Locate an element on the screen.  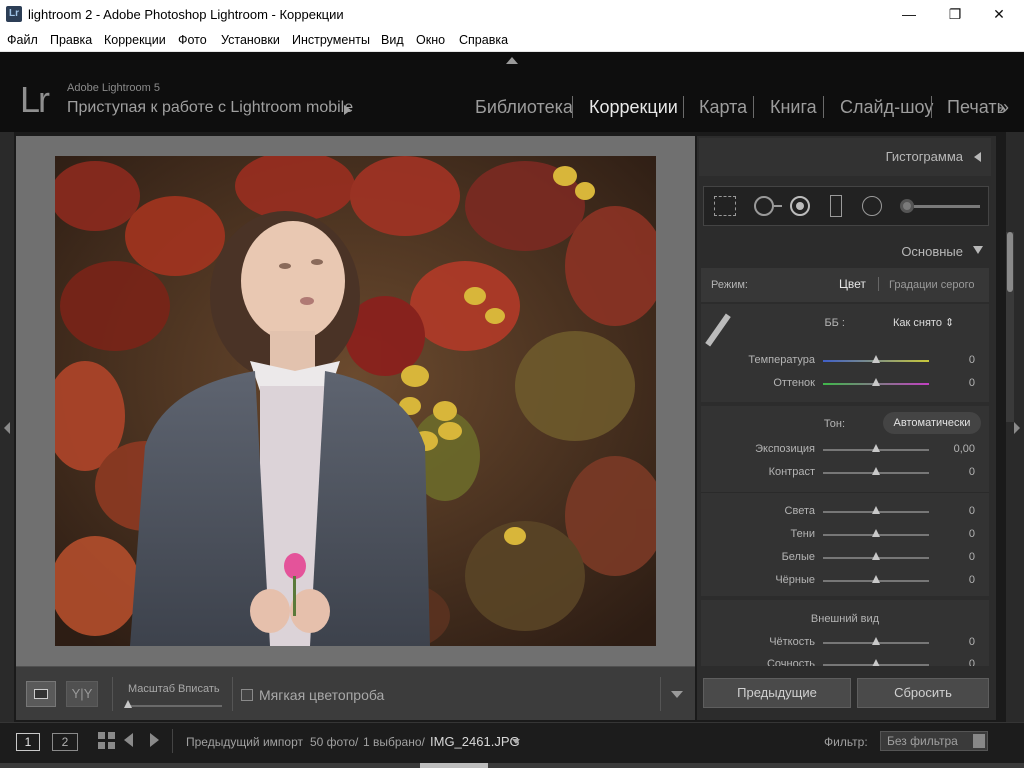
radial-filter-icon is located at coordinates (872, 206).